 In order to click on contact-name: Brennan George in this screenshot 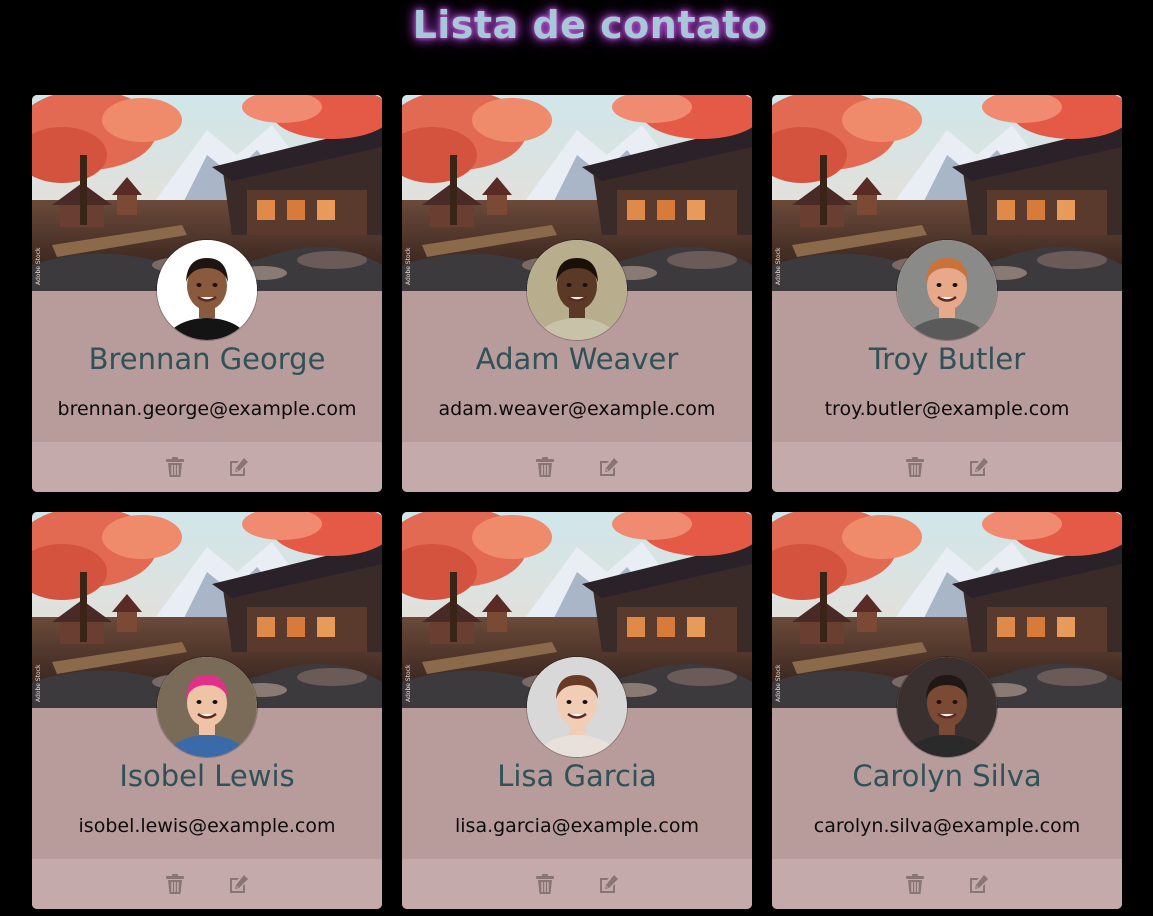, I will do `click(207, 359)`.